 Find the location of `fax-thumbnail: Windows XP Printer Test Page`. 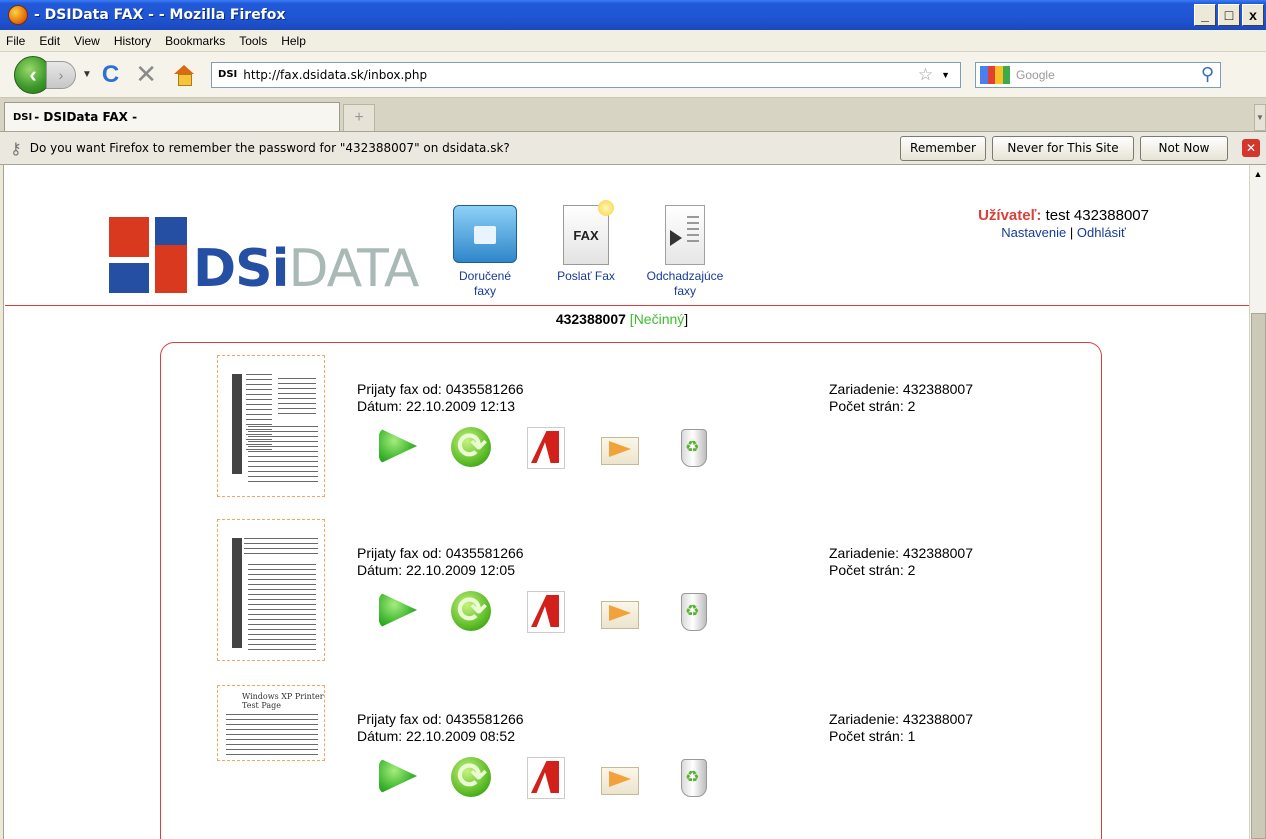

fax-thumbnail: Windows XP Printer Test Page is located at coordinates (271, 723).